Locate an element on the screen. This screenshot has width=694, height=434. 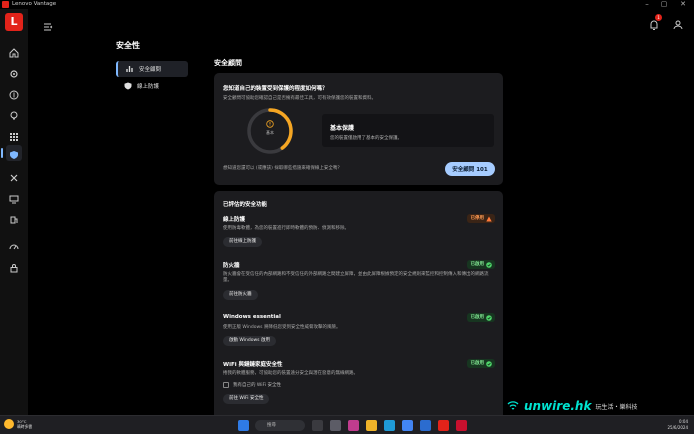
protection-level-box: 基本保護 您的裝置僅啟用了基本的安全保護。 is located at coordinates (408, 130).